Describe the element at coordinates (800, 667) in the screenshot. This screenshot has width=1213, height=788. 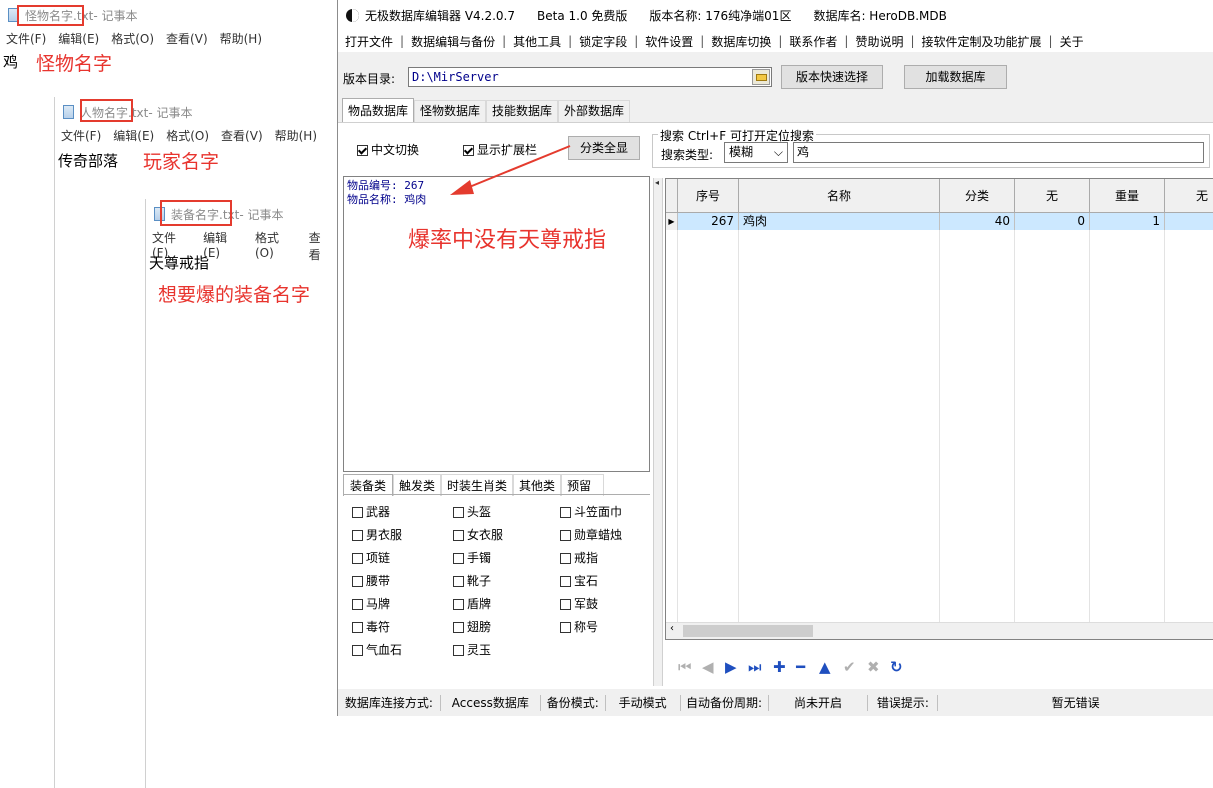
I see `nav-delete-icon: ━` at that location.